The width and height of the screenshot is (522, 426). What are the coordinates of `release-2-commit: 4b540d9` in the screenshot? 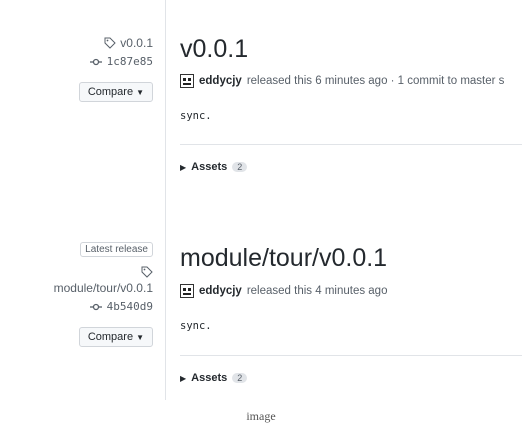 It's located at (103, 306).